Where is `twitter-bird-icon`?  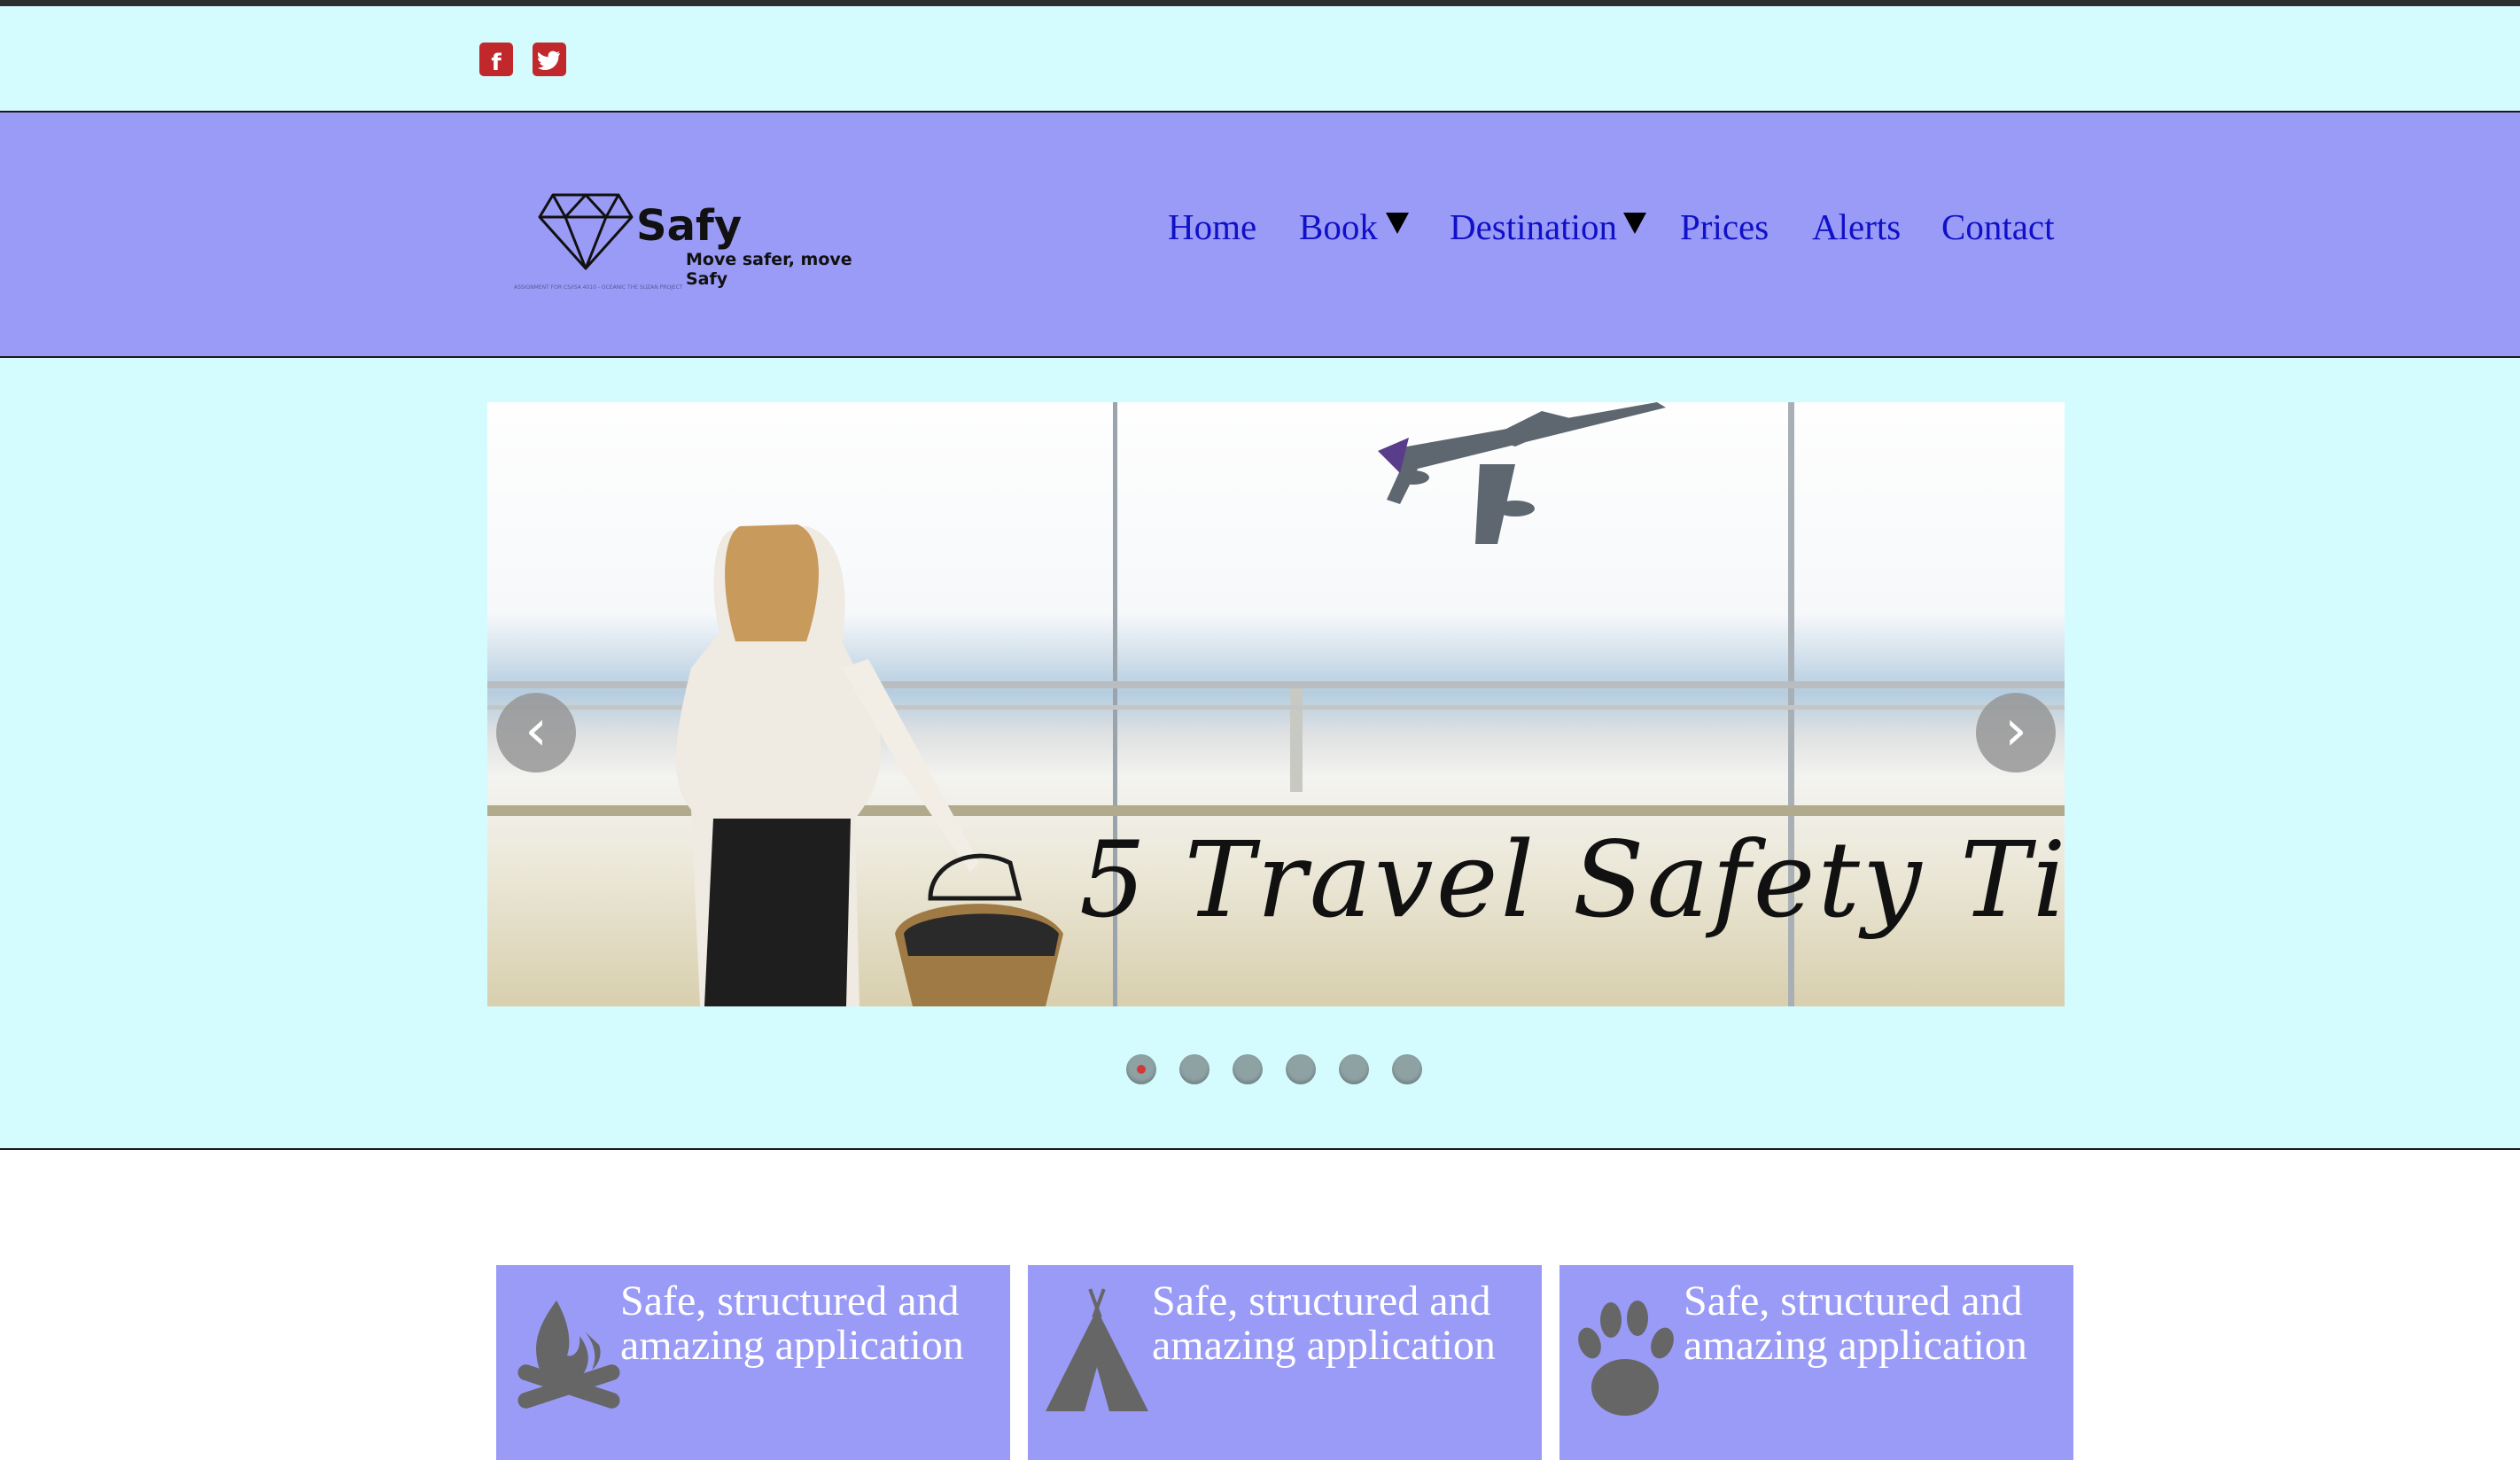
twitter-bird-icon is located at coordinates (549, 60).